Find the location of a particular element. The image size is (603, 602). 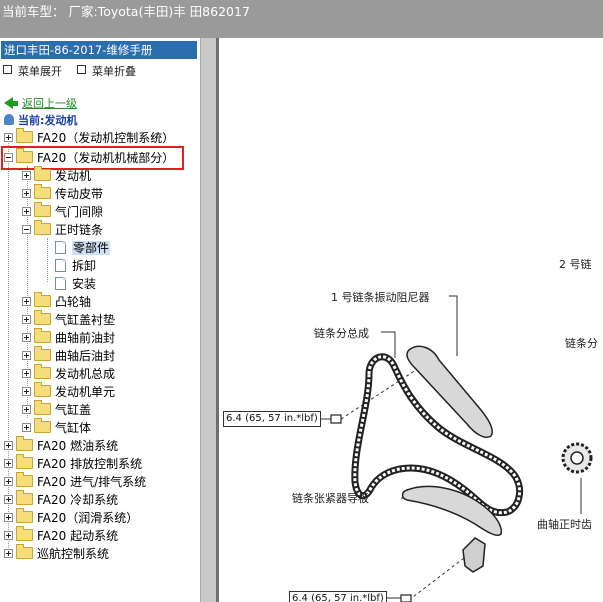

tree-item-installation: 安装 is located at coordinates (75, 284).